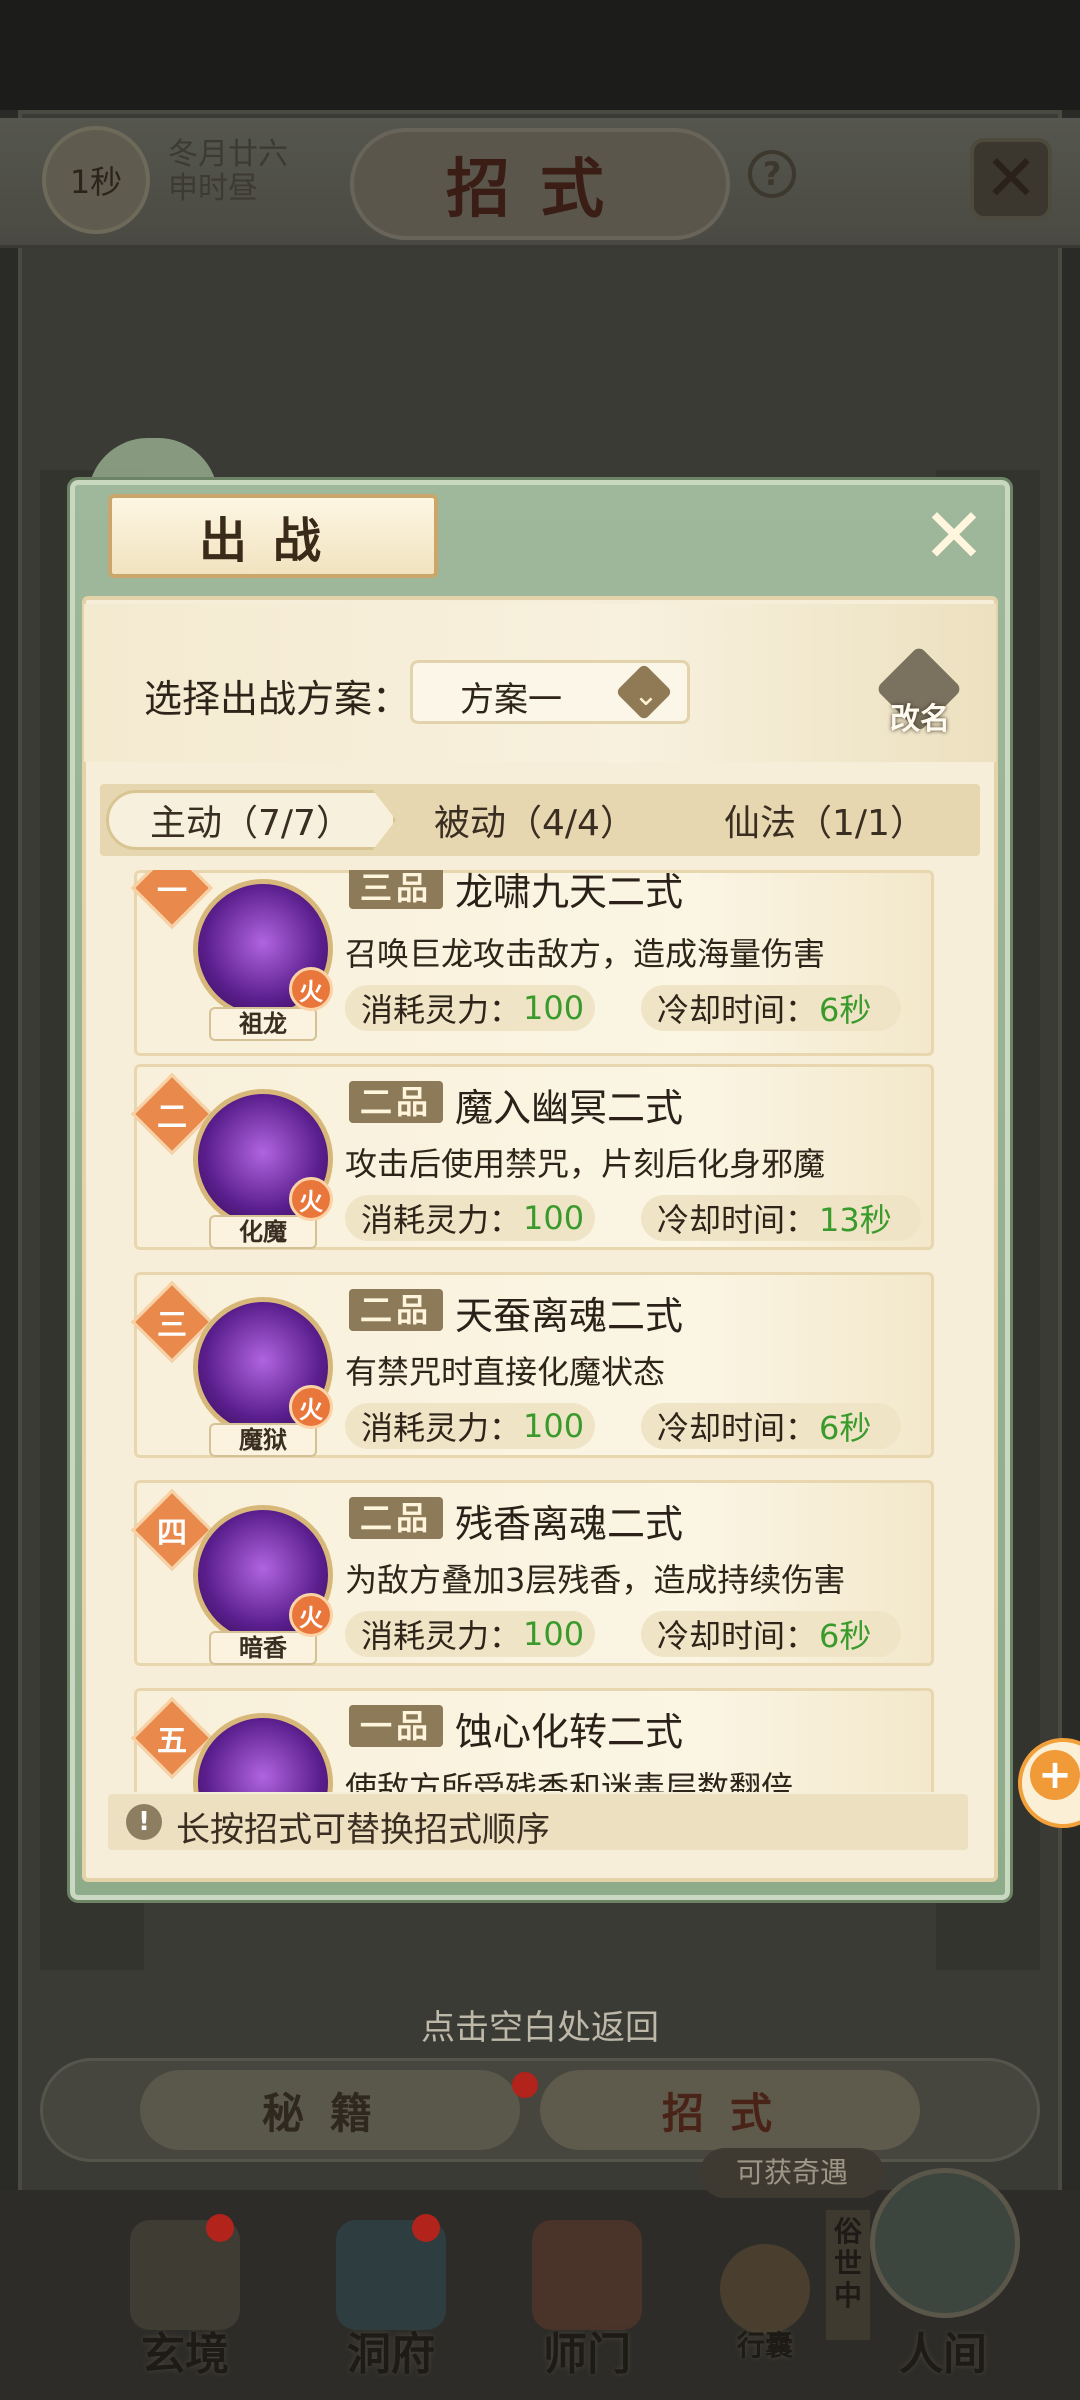 The width and height of the screenshot is (1080, 2400). What do you see at coordinates (540, 184) in the screenshot?
I see `page-title: 招式` at bounding box center [540, 184].